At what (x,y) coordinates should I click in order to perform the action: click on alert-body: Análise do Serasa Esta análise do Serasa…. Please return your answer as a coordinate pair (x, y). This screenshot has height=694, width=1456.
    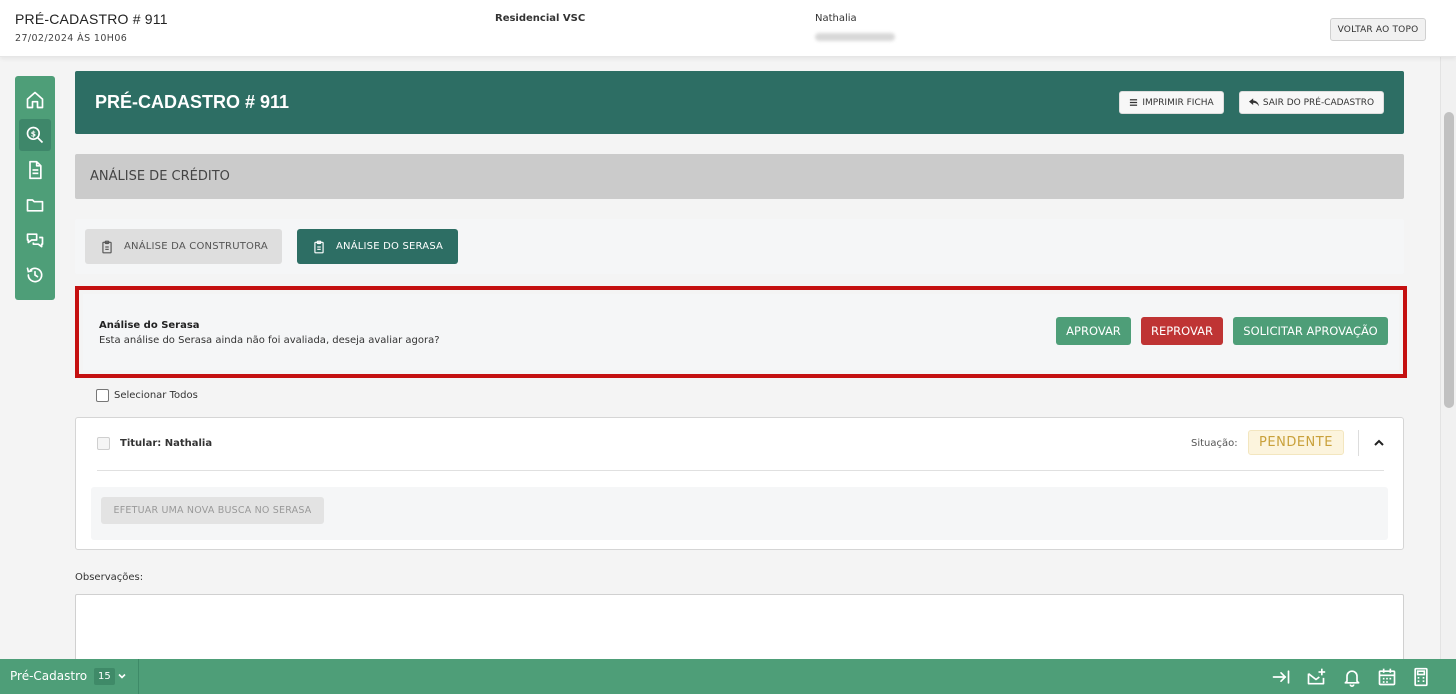
    Looking at the image, I should click on (741, 332).